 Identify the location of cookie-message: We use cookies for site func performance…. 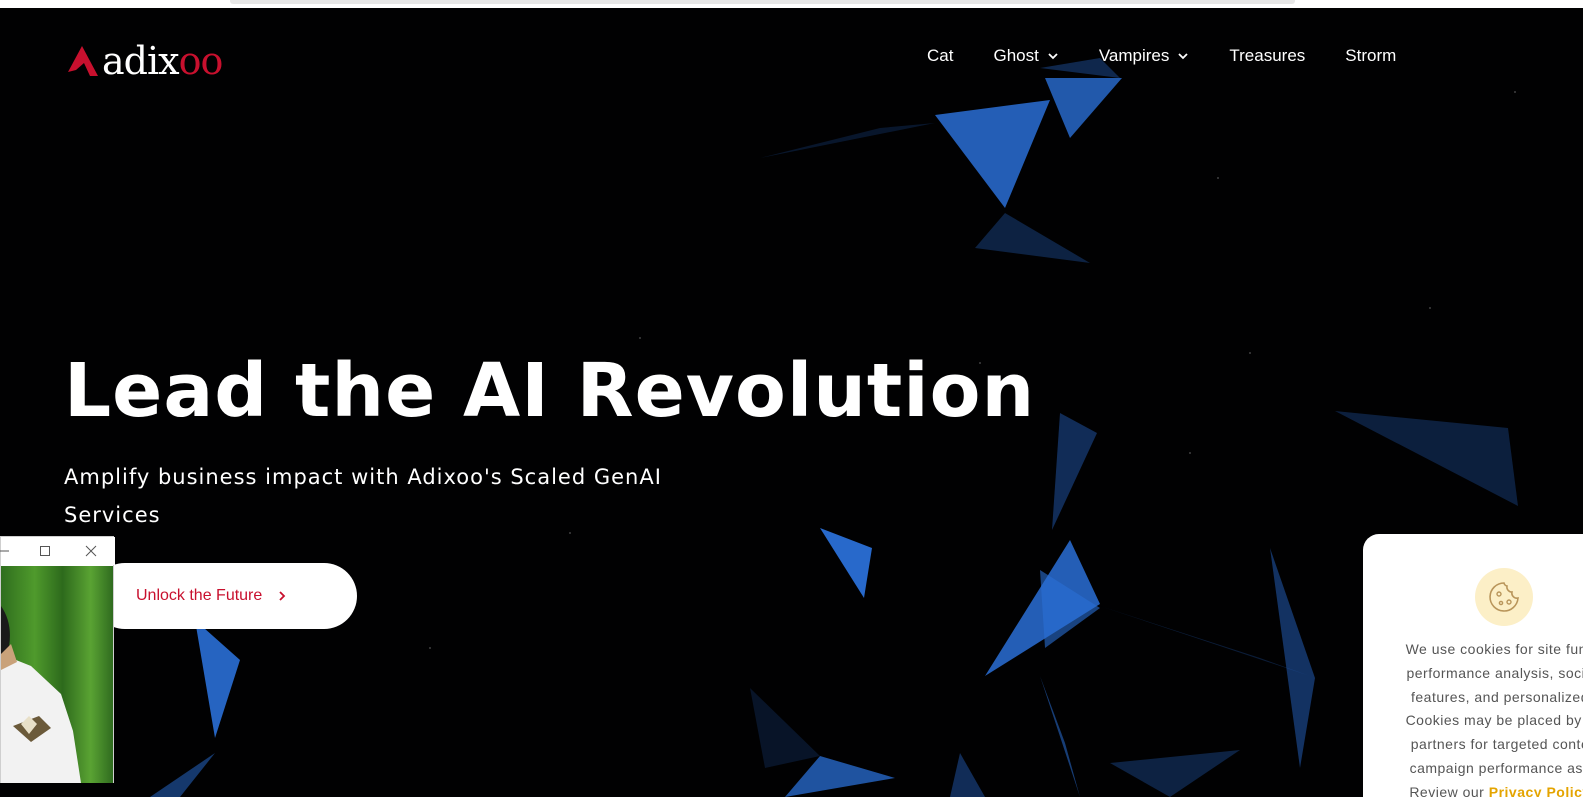
(1484, 717).